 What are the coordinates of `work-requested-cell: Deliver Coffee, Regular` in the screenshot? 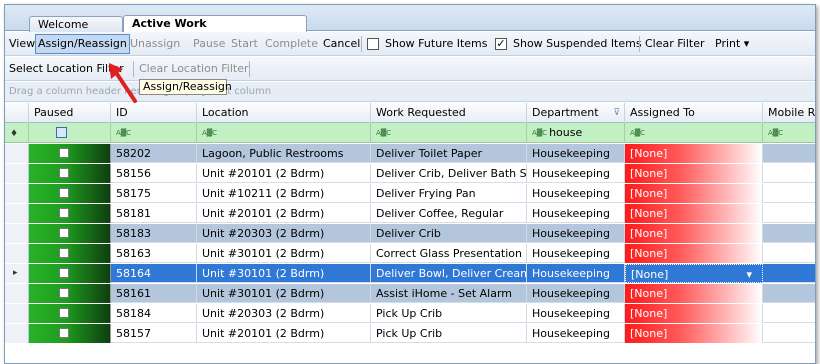 It's located at (449, 213).